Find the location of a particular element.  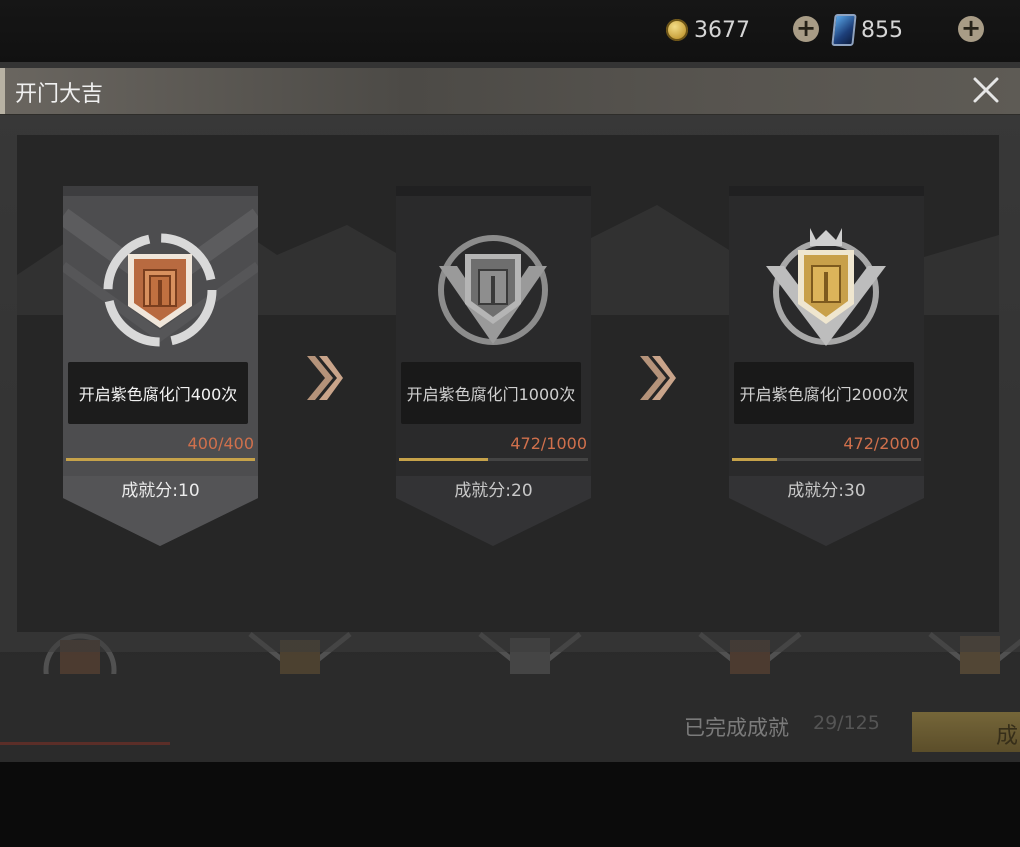

card-currency: 855 is located at coordinates (867, 30).